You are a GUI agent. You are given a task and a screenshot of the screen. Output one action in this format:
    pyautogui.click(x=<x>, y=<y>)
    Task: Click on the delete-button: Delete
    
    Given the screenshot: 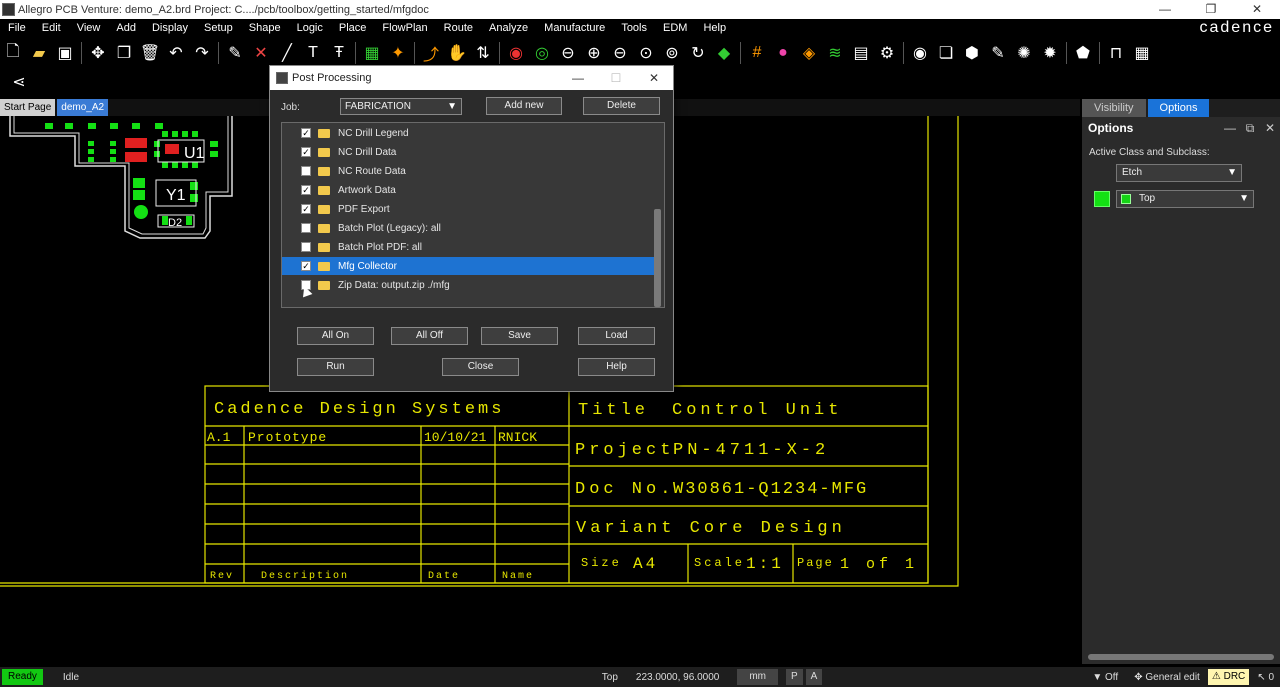 What is the action you would take?
    pyautogui.click(x=621, y=106)
    